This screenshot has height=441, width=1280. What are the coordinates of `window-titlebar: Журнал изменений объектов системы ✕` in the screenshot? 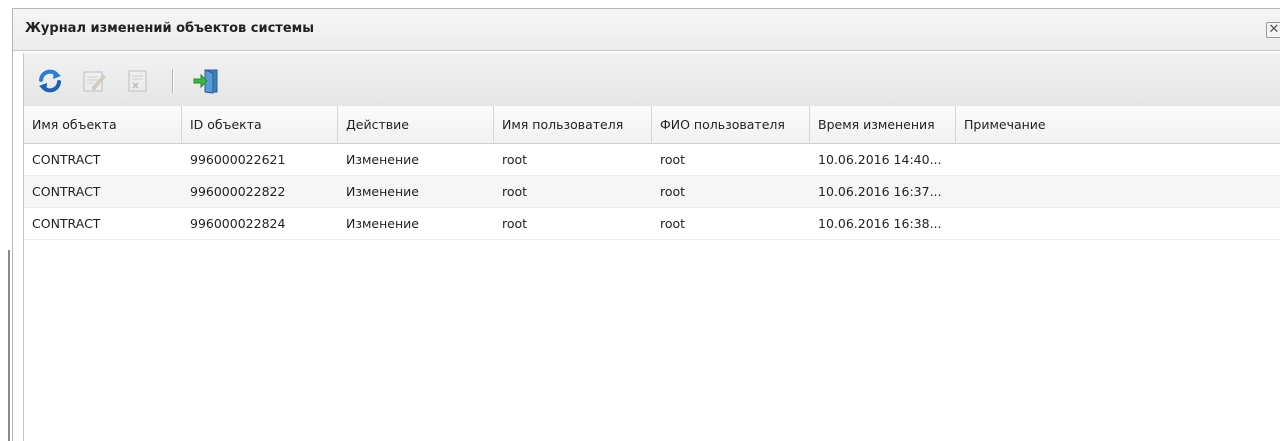 It's located at (646, 30).